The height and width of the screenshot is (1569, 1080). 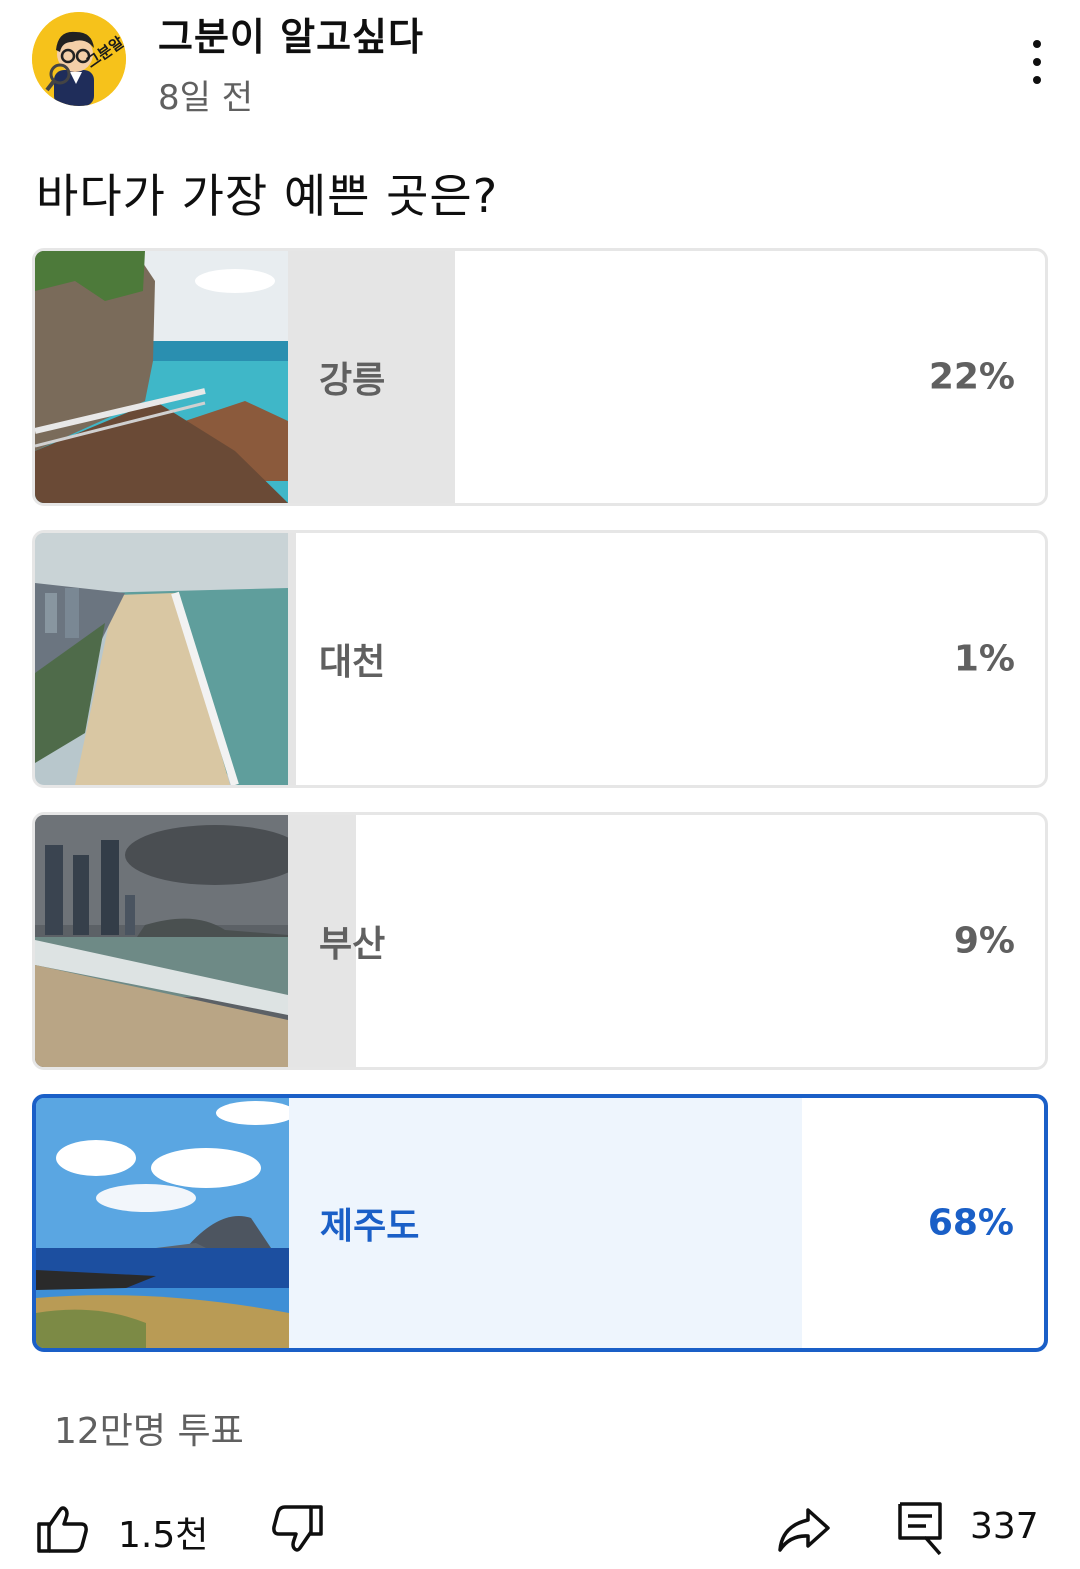 I want to click on avatar-image: 그분알, so click(x=79, y=59).